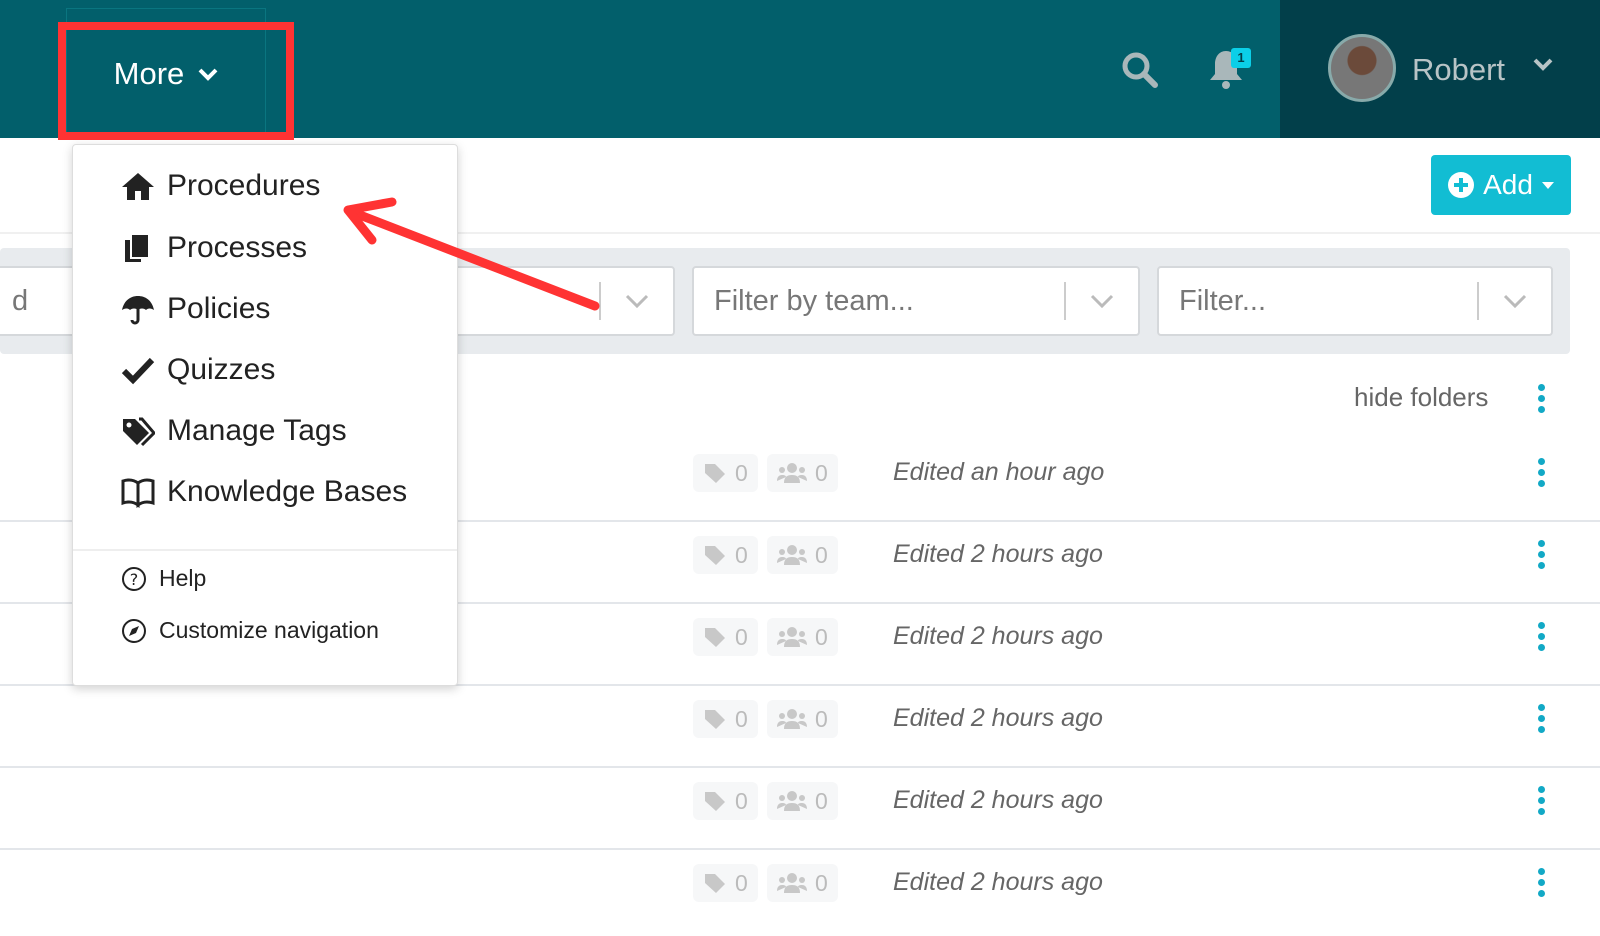 Image resolution: width=1600 pixels, height=936 pixels. I want to click on home-icon, so click(138, 186).